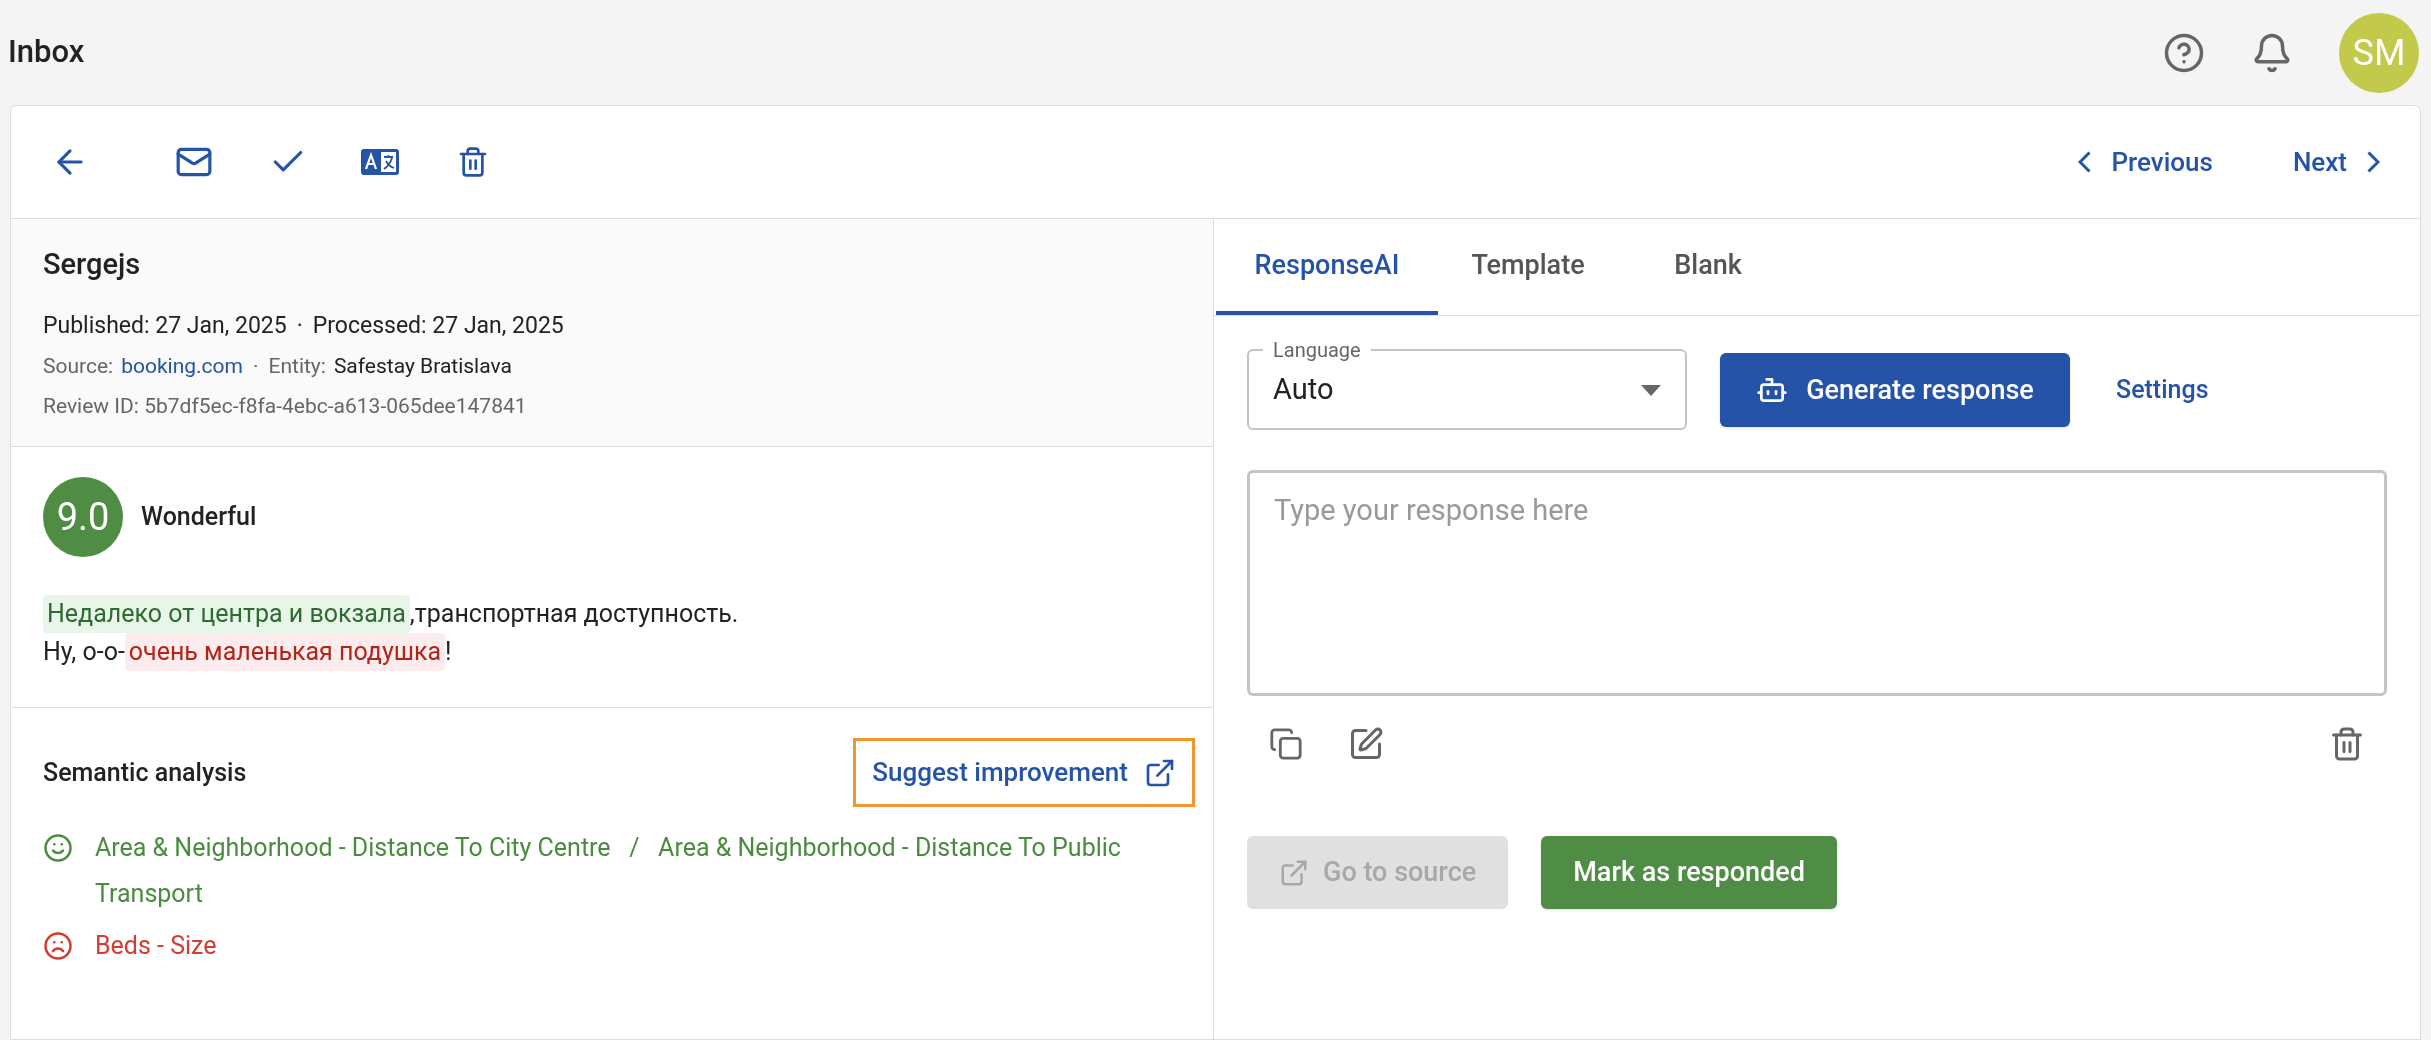  I want to click on generate-response-button: Generate response, so click(1895, 390).